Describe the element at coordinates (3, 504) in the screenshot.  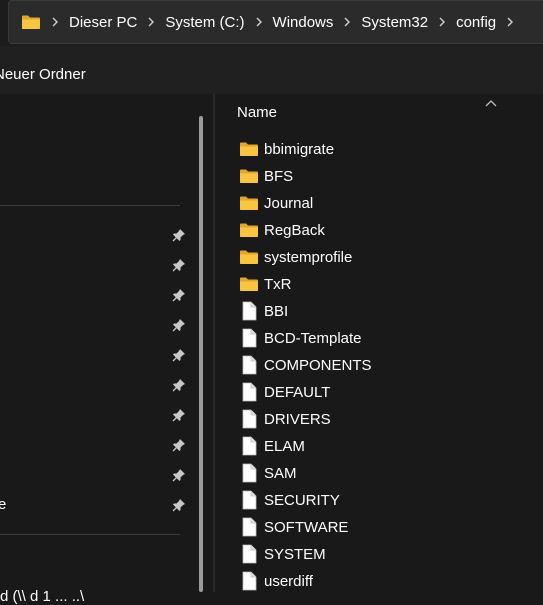
I see `quick-access-item-label: e` at that location.